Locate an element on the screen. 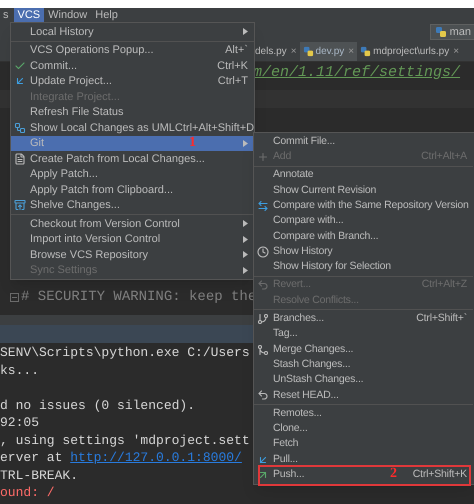 The width and height of the screenshot is (474, 504). menu-bar-item: VCS is located at coordinates (29, 15).